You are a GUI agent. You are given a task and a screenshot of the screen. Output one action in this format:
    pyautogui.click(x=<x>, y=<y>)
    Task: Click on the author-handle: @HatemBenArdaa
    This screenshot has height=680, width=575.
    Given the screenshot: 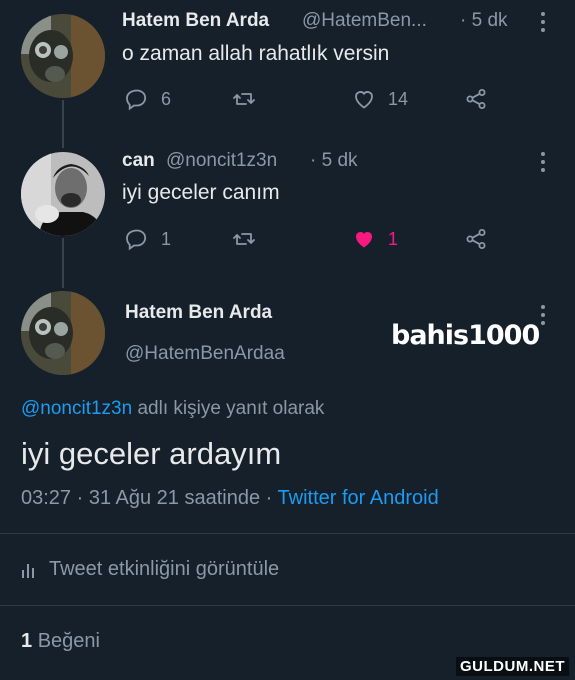 What is the action you would take?
    pyautogui.click(x=205, y=354)
    